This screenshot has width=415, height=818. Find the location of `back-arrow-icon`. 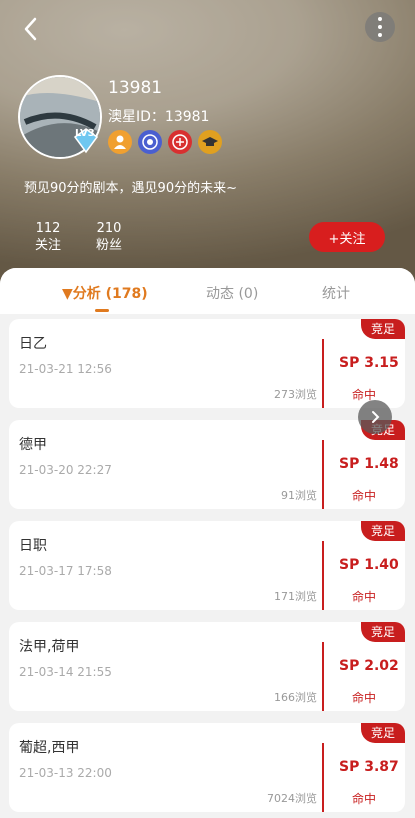

back-arrow-icon is located at coordinates (31, 29).